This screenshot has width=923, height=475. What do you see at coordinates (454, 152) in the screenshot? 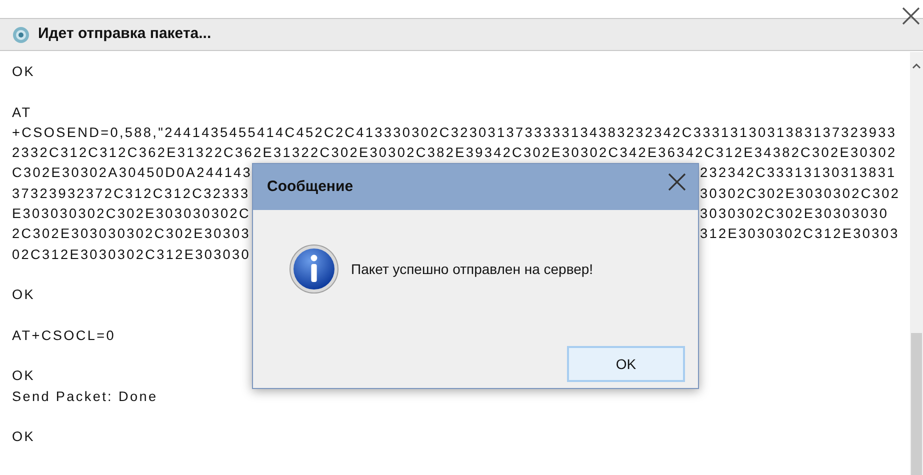
I see `log-text: 2332C312C312C362E31322C362E31322C302E30302C382E39342C302E30302C342E36342C312E34382C302E30302` at bounding box center [454, 152].